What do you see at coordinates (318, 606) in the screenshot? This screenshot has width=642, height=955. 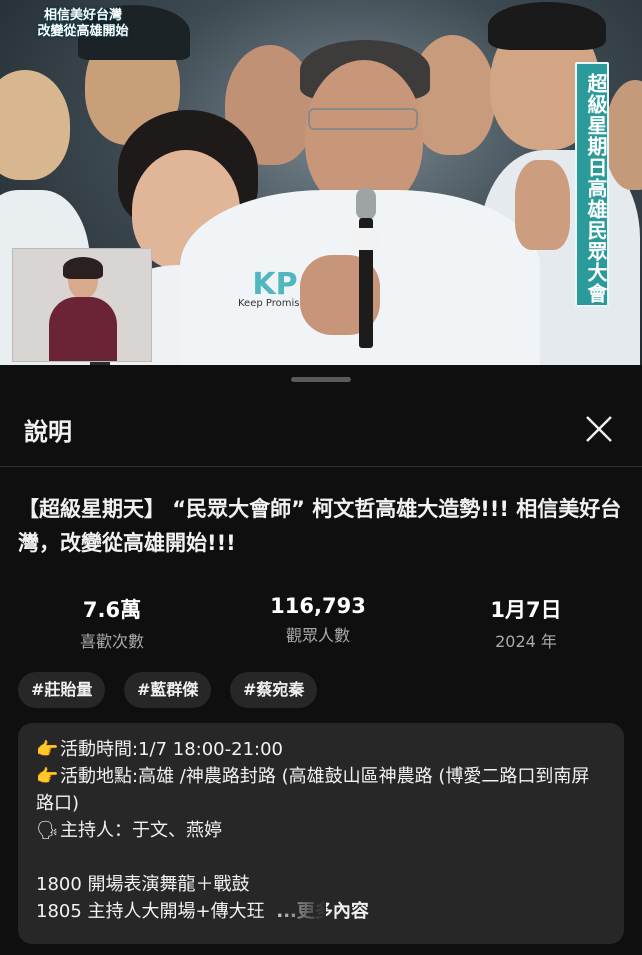 I see `stat-value: 116,793` at bounding box center [318, 606].